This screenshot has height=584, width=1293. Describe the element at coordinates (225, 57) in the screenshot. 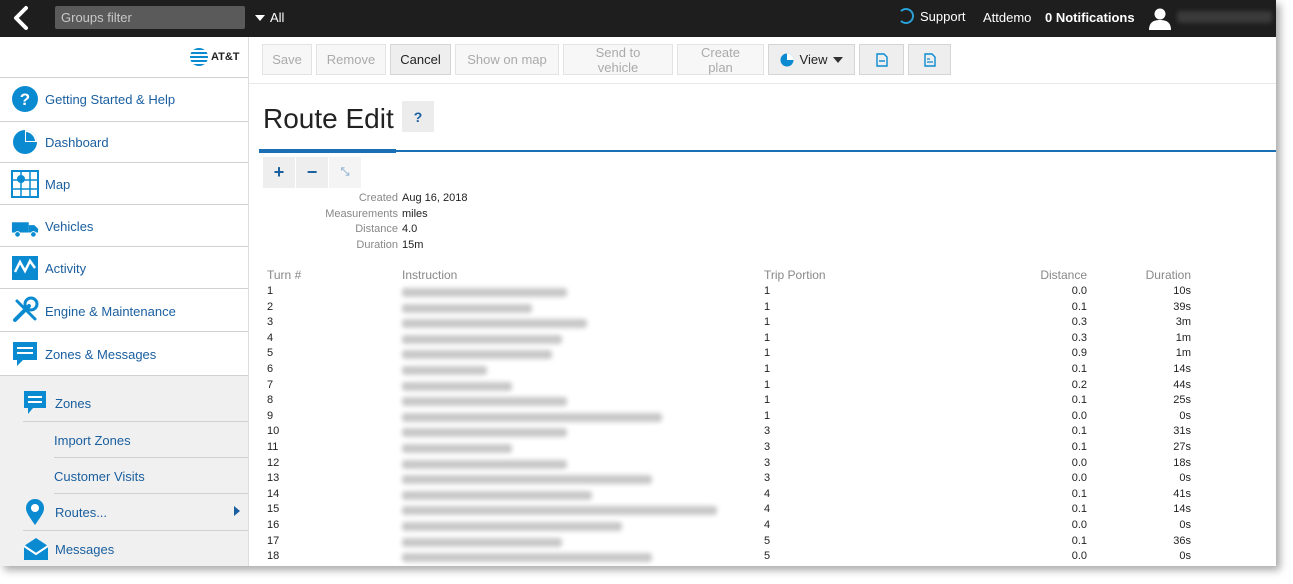

I see `brand-logo-text: AT&T` at that location.